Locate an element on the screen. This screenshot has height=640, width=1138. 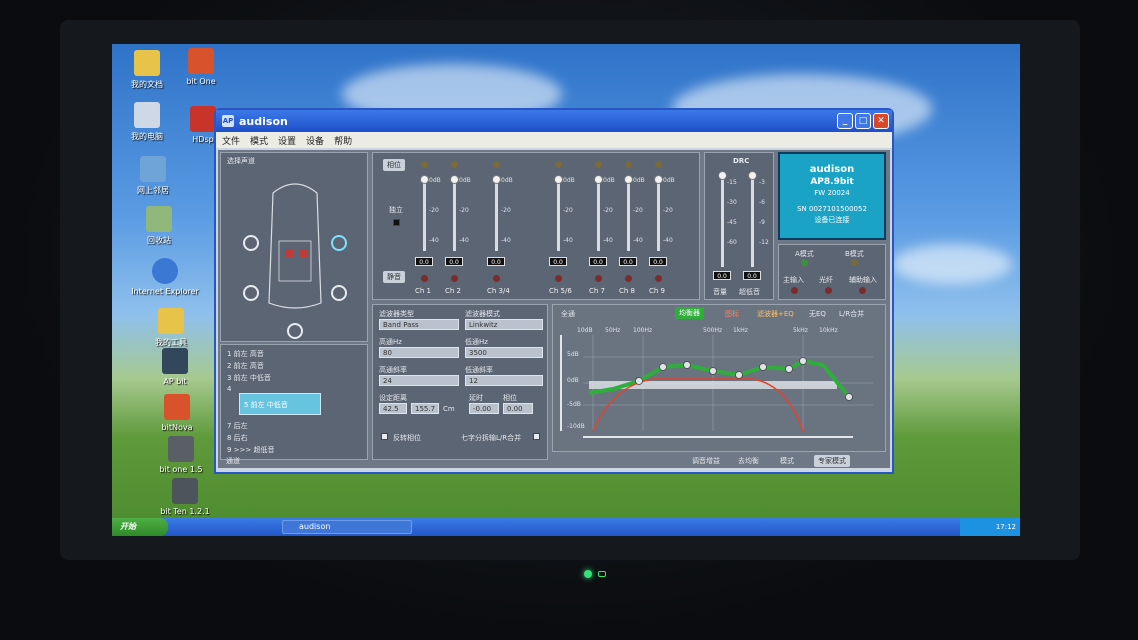
connection-status: 设备已连接 is located at coordinates (832, 220).